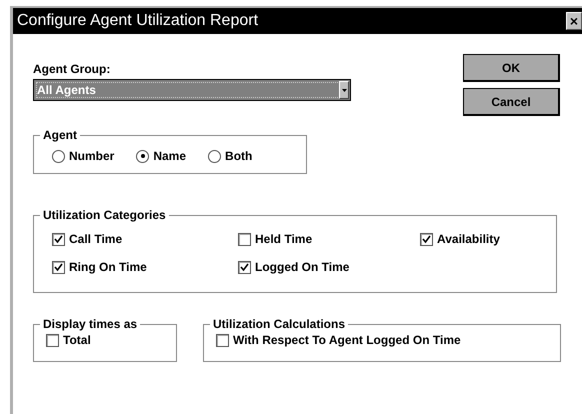 Image resolution: width=582 pixels, height=414 pixels. What do you see at coordinates (283, 239) in the screenshot?
I see `option-label: Held Time` at bounding box center [283, 239].